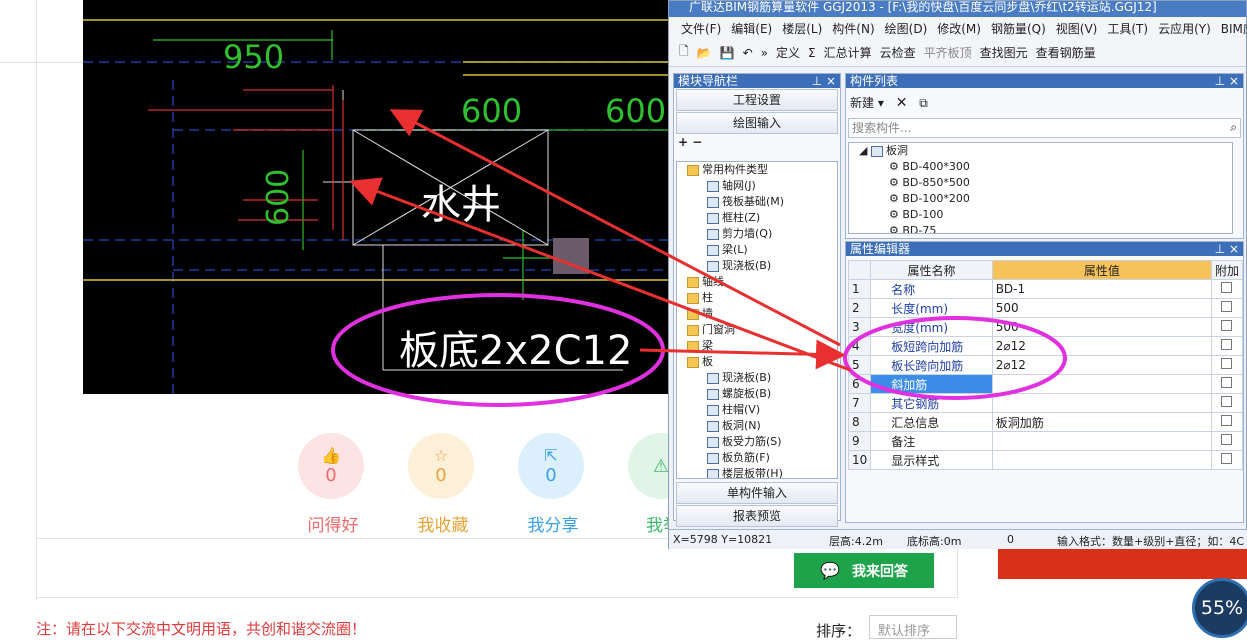  What do you see at coordinates (853, 28) in the screenshot?
I see `menu-component: 构件(N)` at bounding box center [853, 28].